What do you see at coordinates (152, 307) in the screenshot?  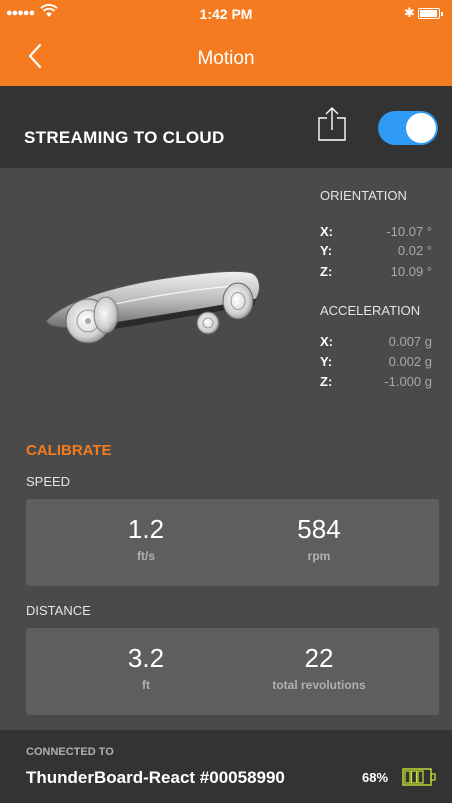 I see `car-illustration` at bounding box center [152, 307].